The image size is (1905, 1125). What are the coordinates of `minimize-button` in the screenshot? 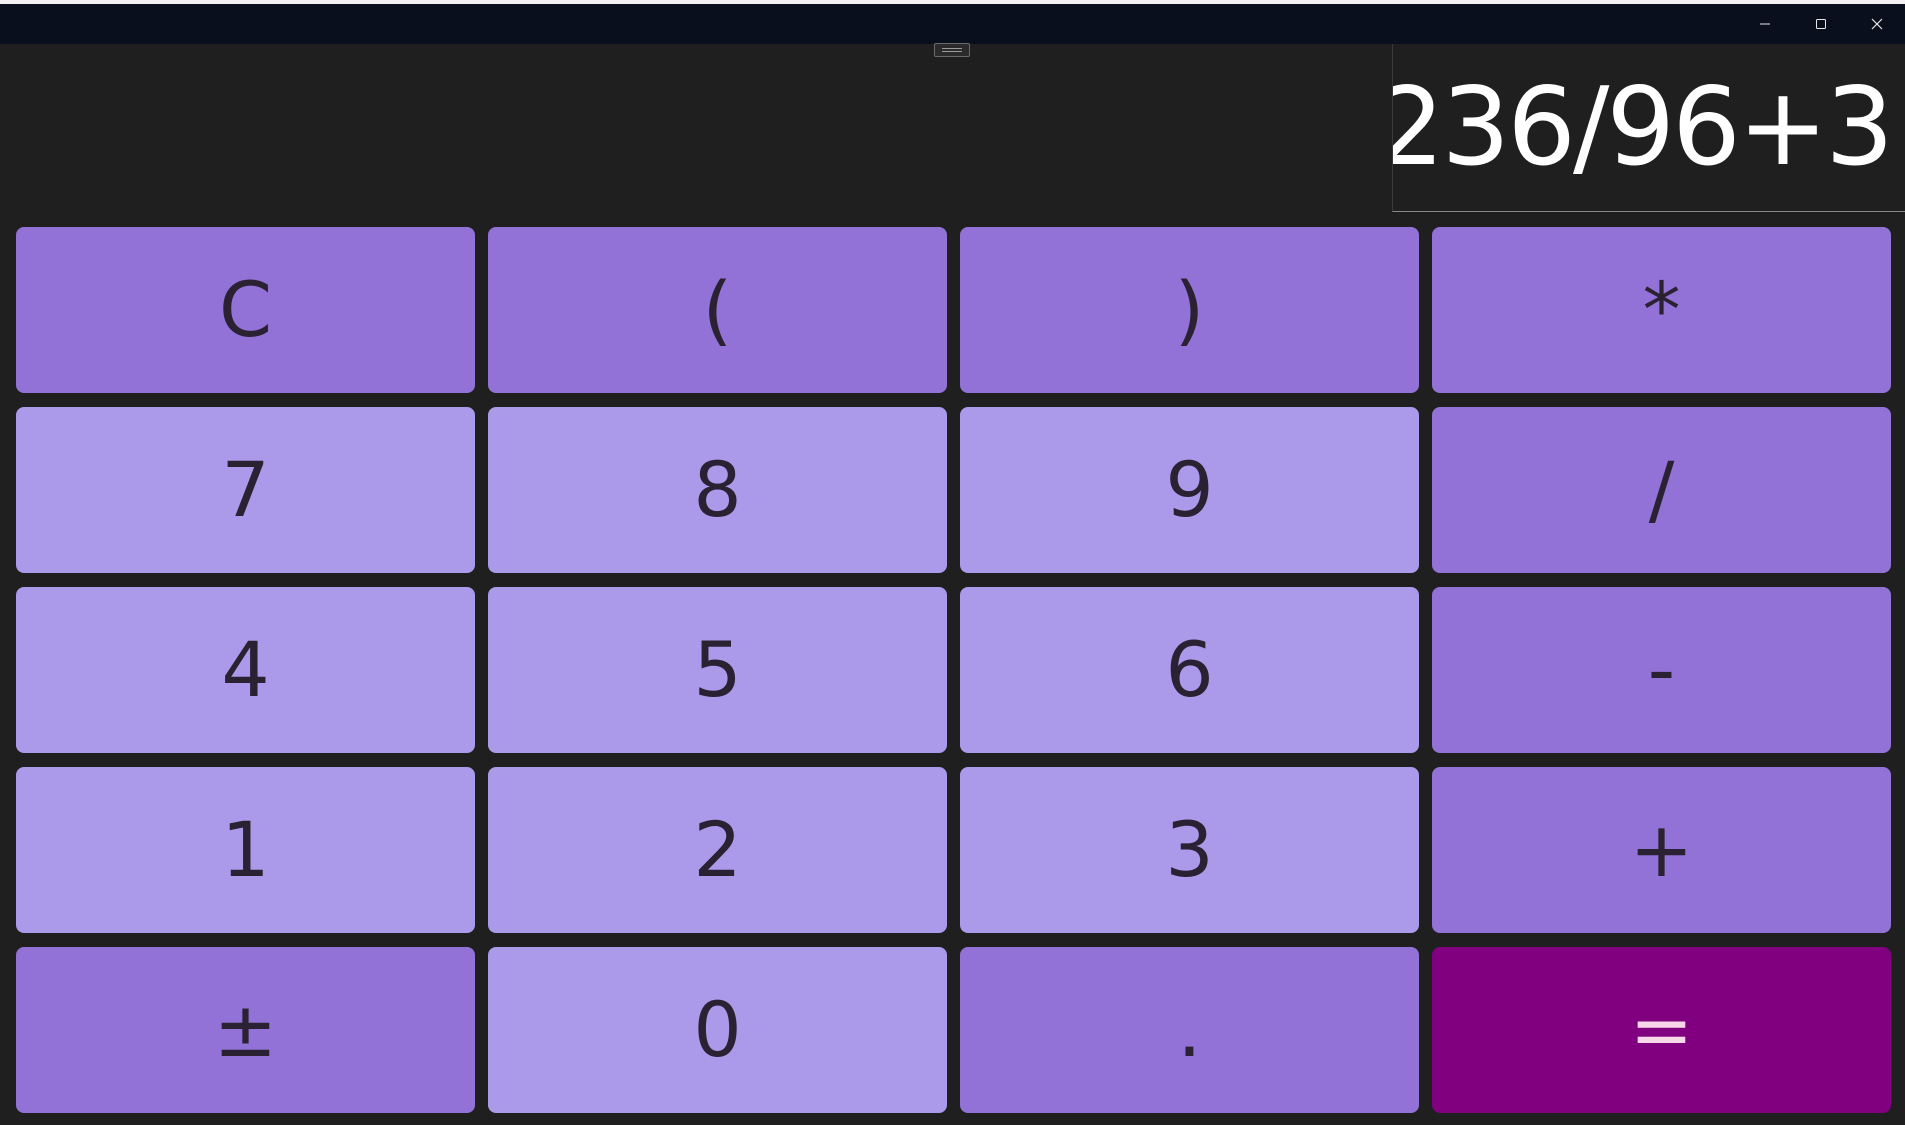 It's located at (1765, 24).